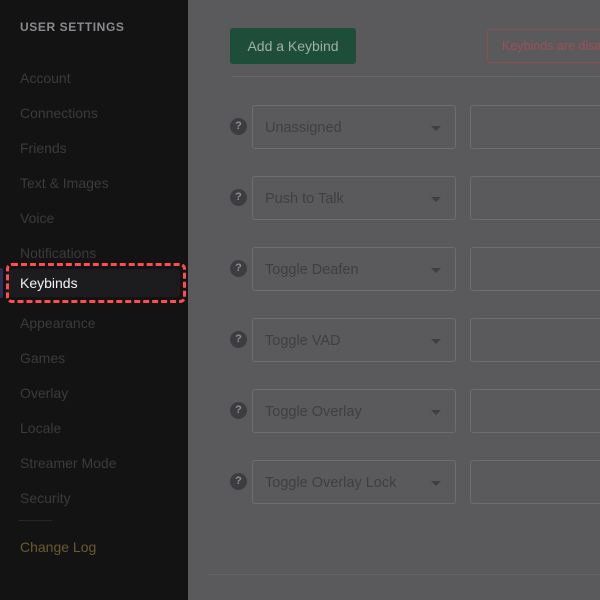  Describe the element at coordinates (94, 463) in the screenshot. I see `sidebar-item-streamer-mode: Streamer Mode` at that location.